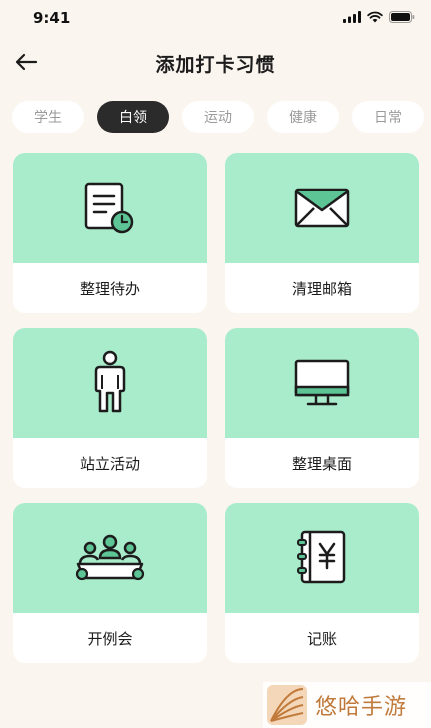 This screenshot has width=431, height=728. Describe the element at coordinates (215, 65) in the screenshot. I see `page-title: 添加打卡习惯` at that location.